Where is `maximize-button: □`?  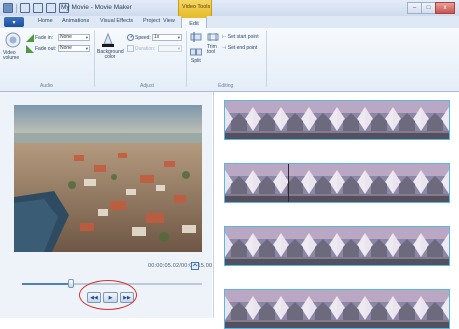 maximize-button: □ is located at coordinates (428, 8).